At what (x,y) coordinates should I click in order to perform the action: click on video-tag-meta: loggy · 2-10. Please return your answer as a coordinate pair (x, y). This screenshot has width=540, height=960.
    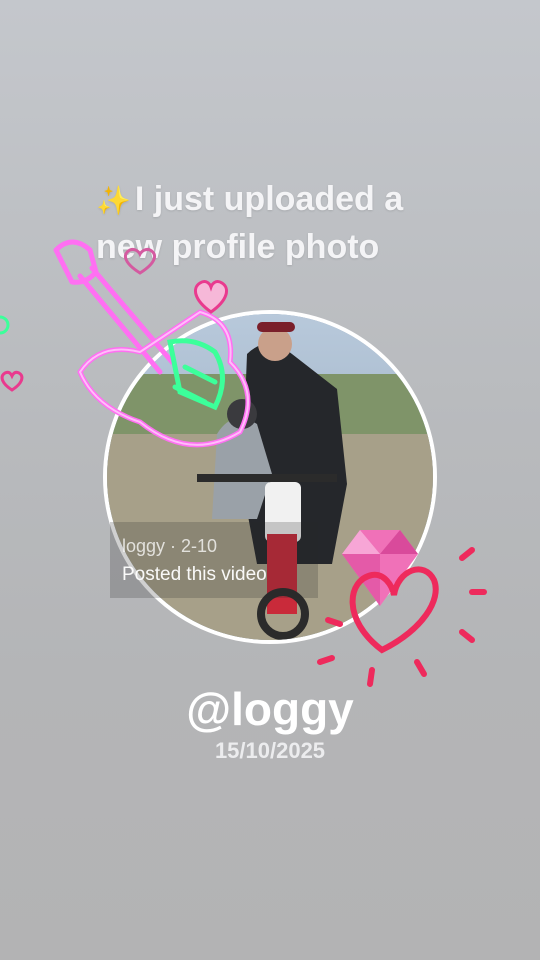
    Looking at the image, I should click on (170, 546).